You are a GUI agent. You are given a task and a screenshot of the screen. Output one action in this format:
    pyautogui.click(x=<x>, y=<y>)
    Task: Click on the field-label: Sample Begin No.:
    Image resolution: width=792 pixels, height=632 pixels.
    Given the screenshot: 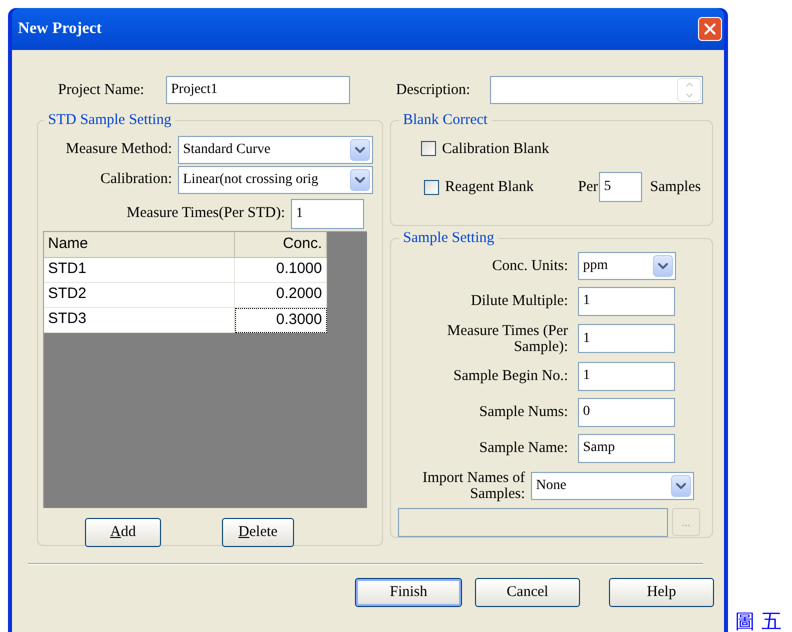 What is the action you would take?
    pyautogui.click(x=510, y=376)
    